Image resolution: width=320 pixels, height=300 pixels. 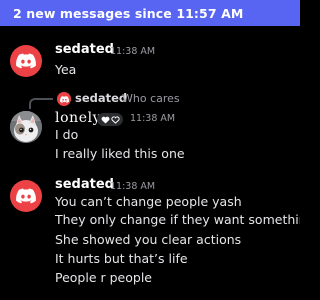 I want to click on new-messages-banner: 2 new messages since 11:57 AM, so click(x=150, y=13).